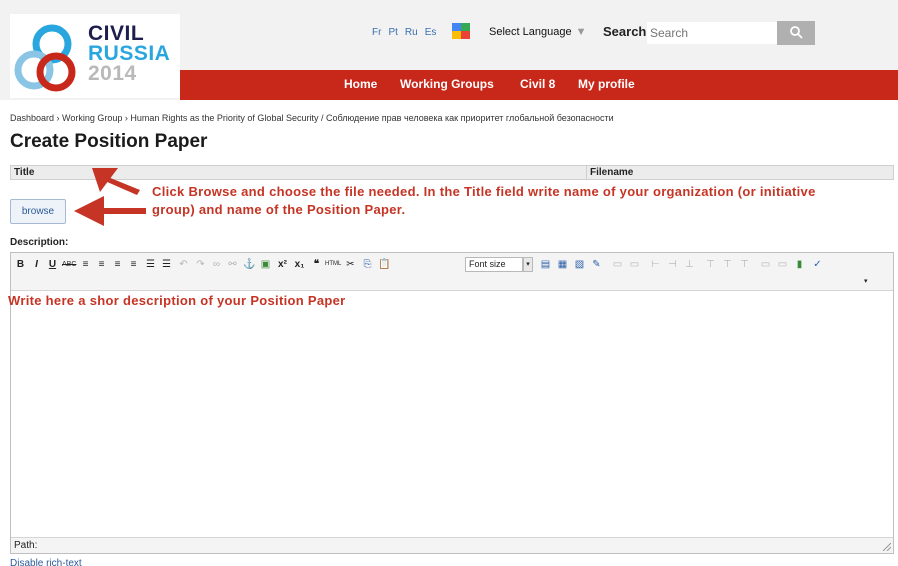  I want to click on insert-col-icon: ⊤, so click(710, 264).